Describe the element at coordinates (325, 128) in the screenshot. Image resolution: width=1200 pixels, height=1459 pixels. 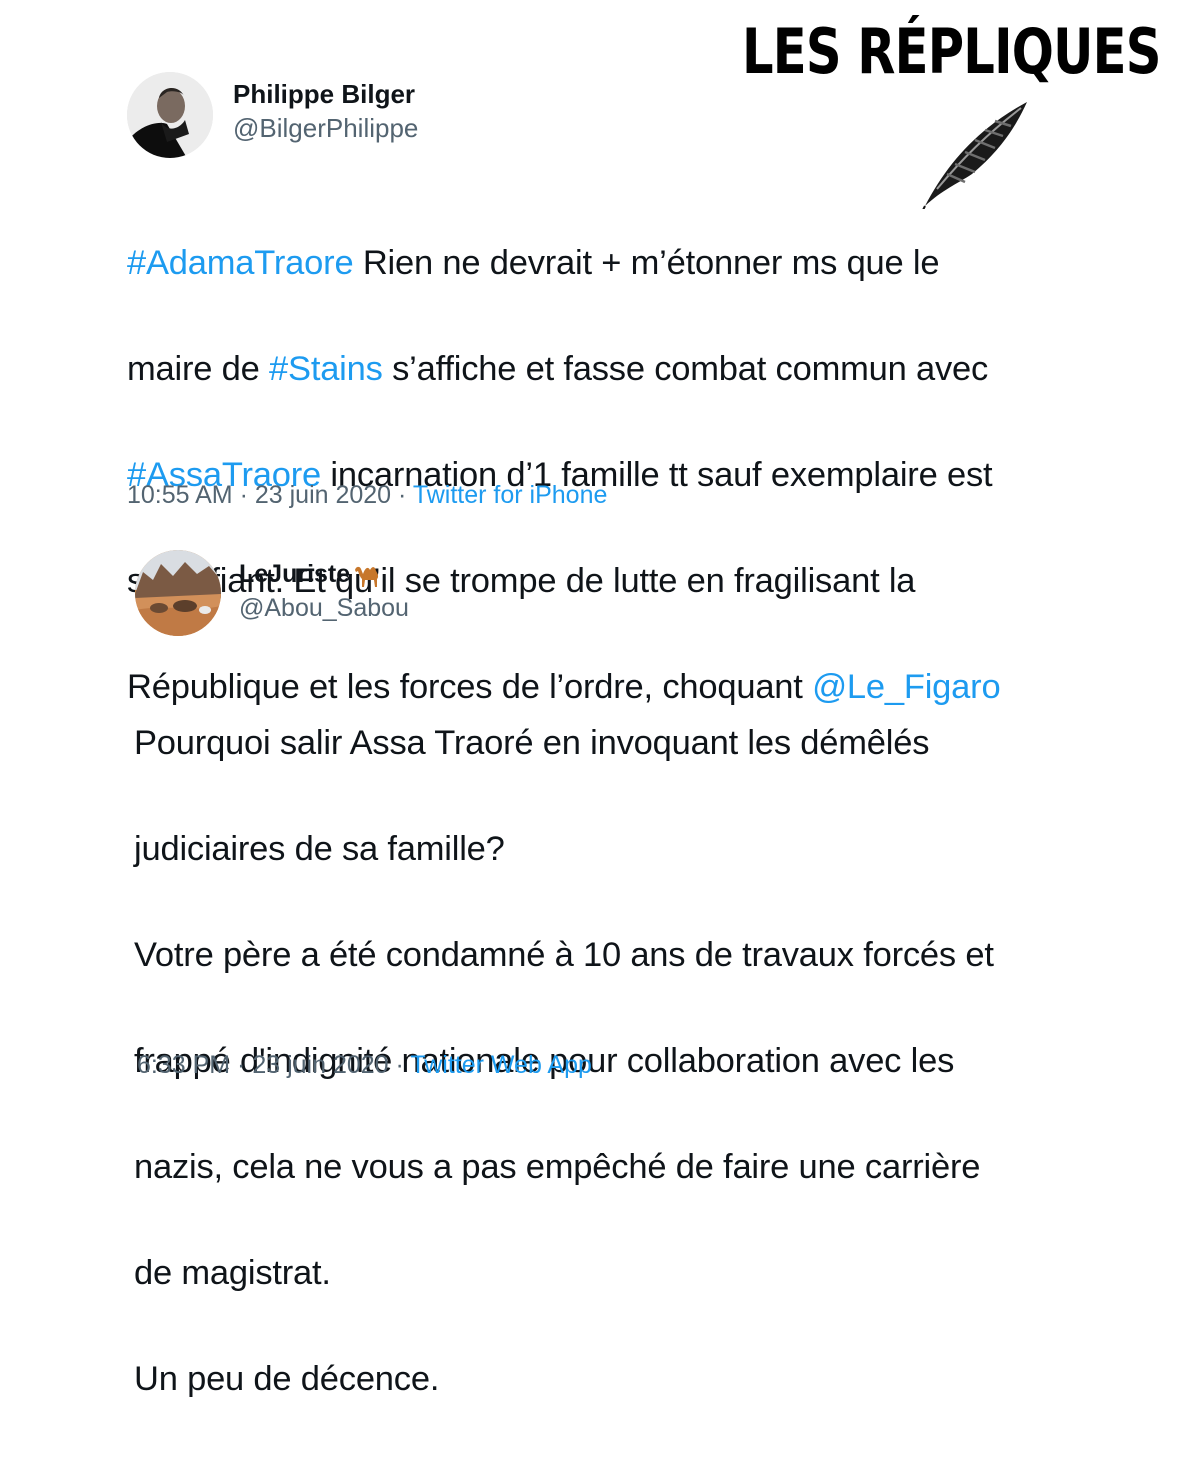
I see `author-handle: @BilgerPhilippe` at that location.